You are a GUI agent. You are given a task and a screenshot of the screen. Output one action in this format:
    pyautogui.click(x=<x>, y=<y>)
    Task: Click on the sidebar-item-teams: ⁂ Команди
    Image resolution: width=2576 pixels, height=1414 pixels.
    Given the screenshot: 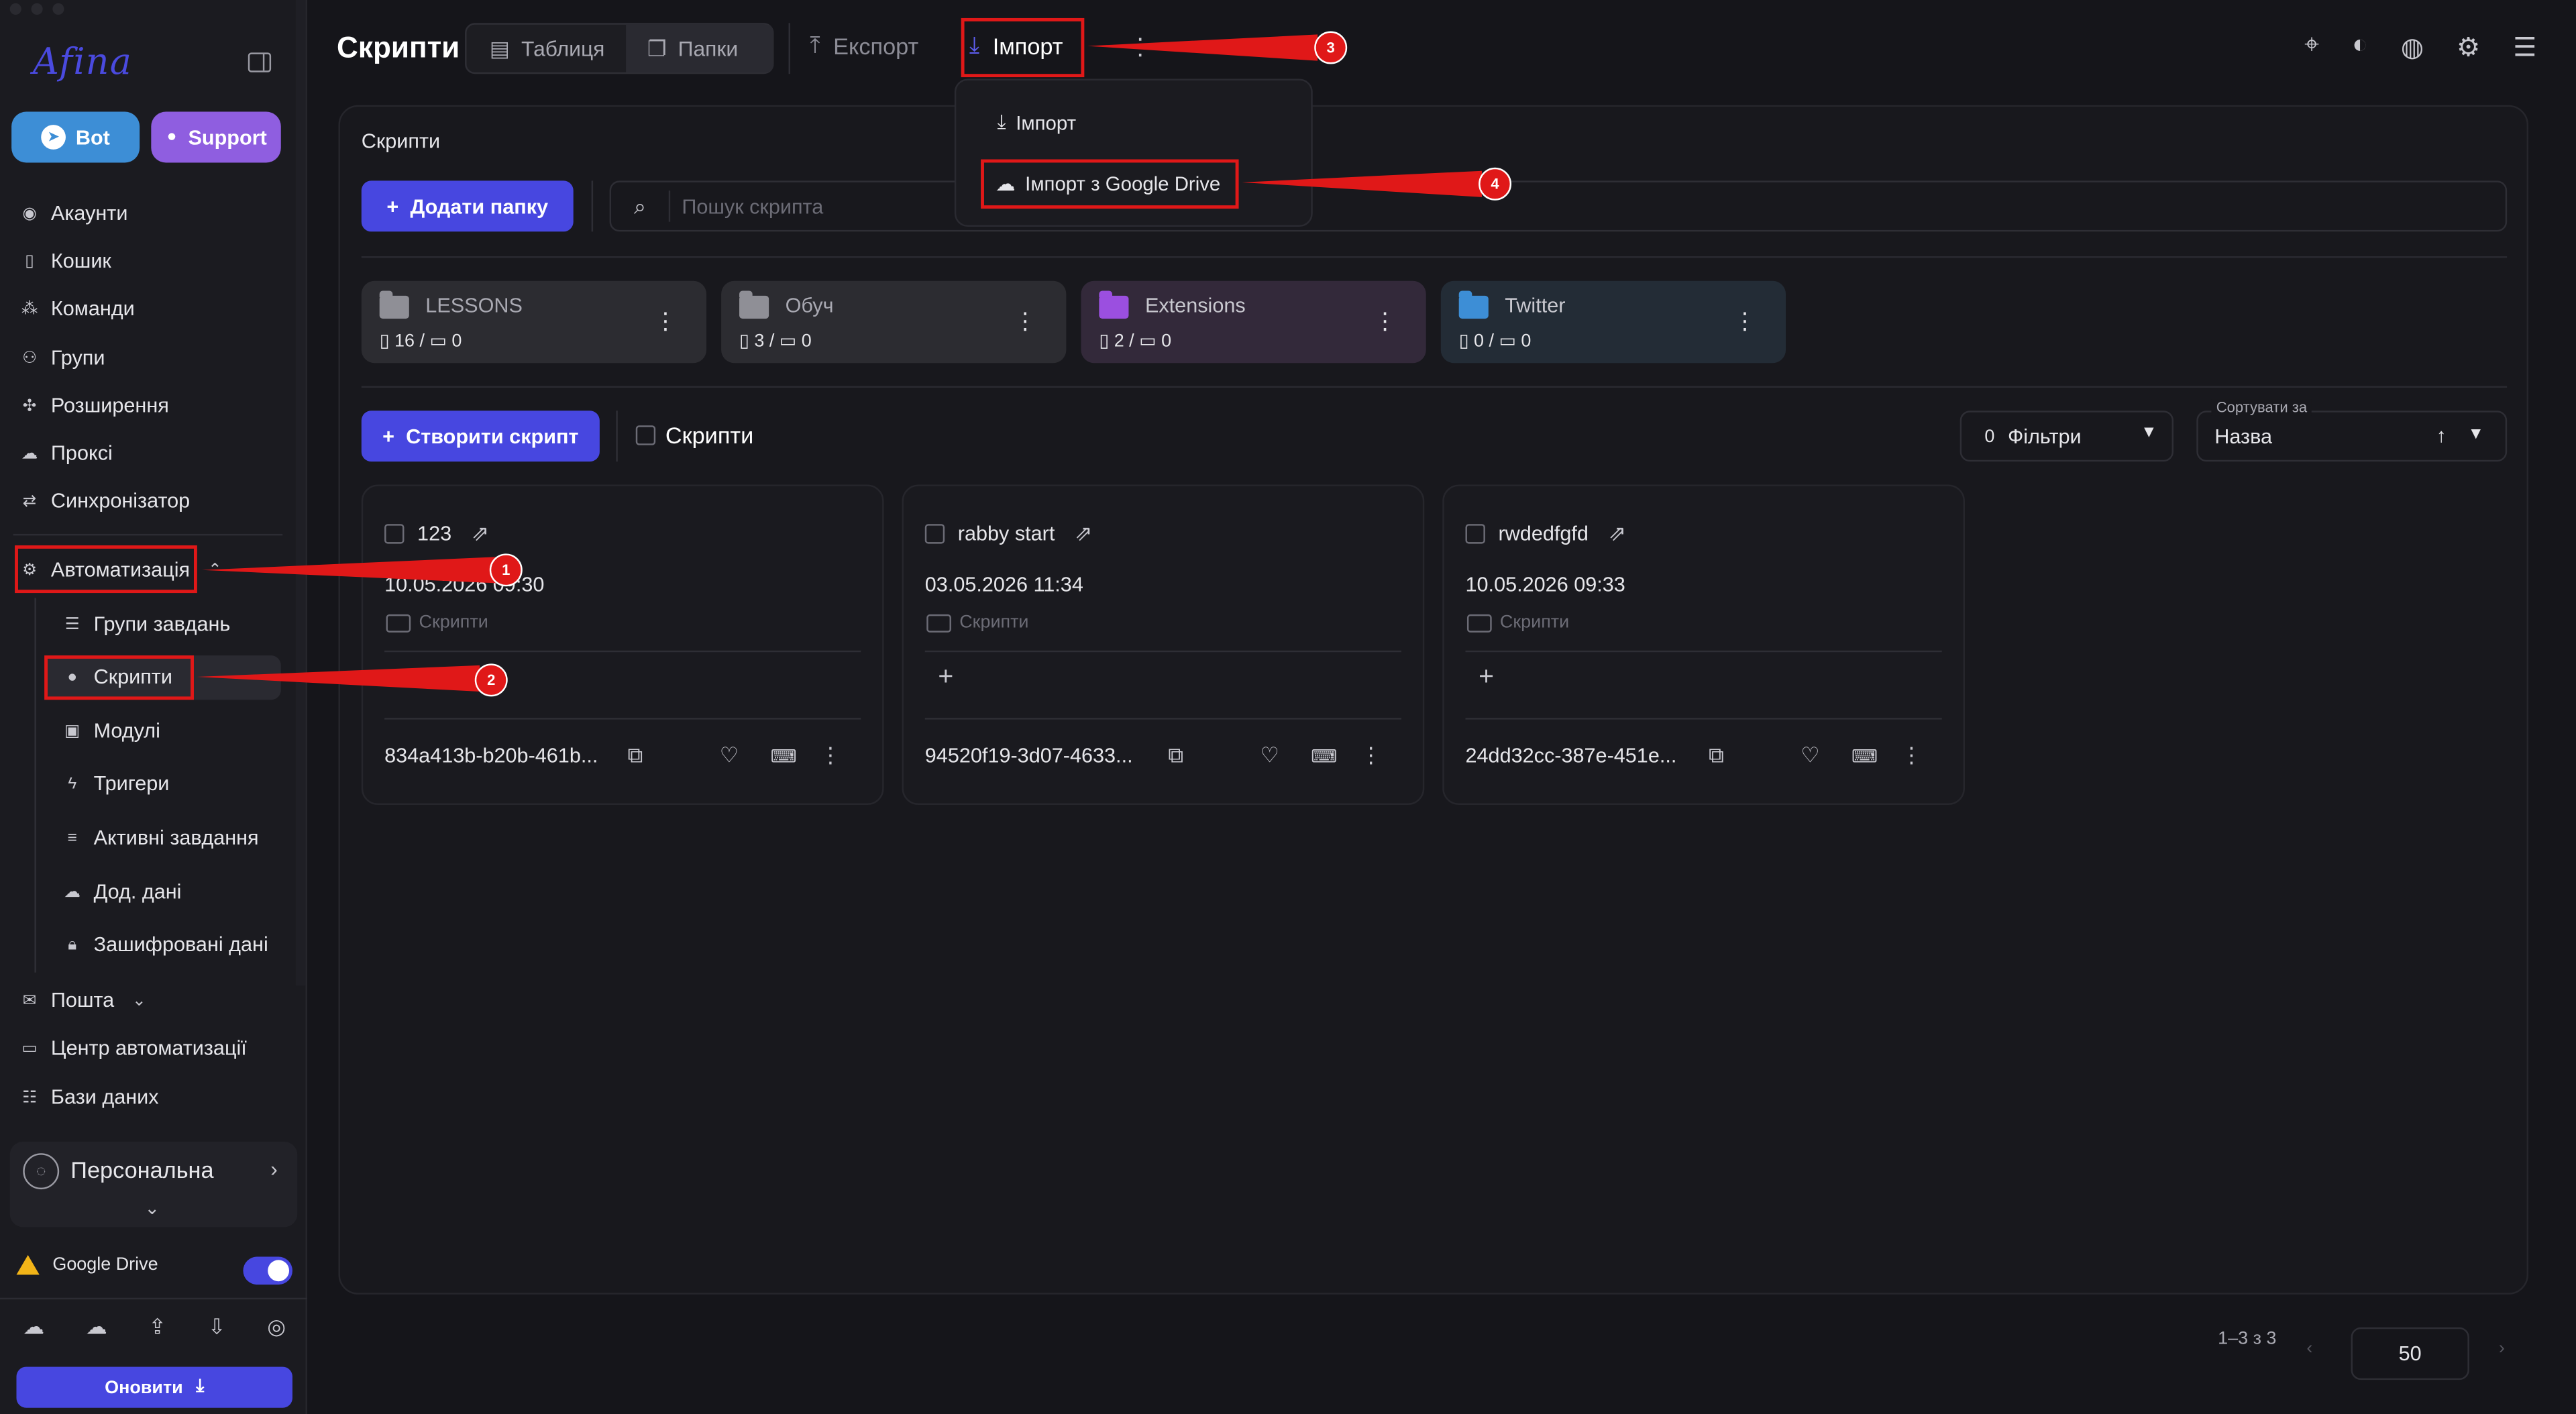 What is the action you would take?
    pyautogui.click(x=77, y=308)
    